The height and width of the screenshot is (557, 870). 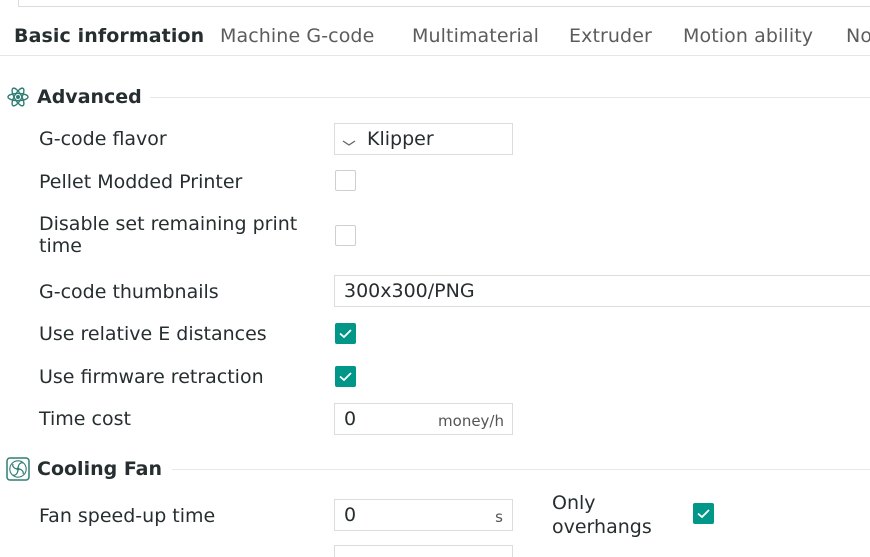 I want to click on pellet-modded-printer-label: Pellet Modded Printer, so click(x=141, y=182).